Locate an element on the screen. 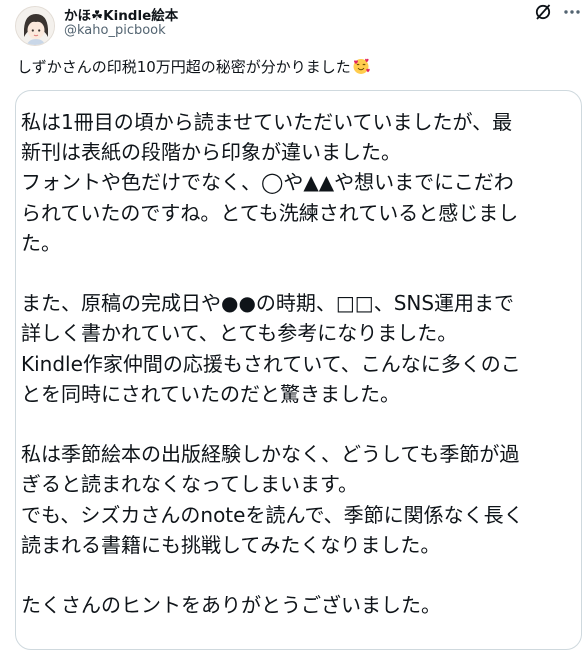 The image size is (586, 650). author-name-row: かほ☘Kindle絵本 is located at coordinates (121, 14).